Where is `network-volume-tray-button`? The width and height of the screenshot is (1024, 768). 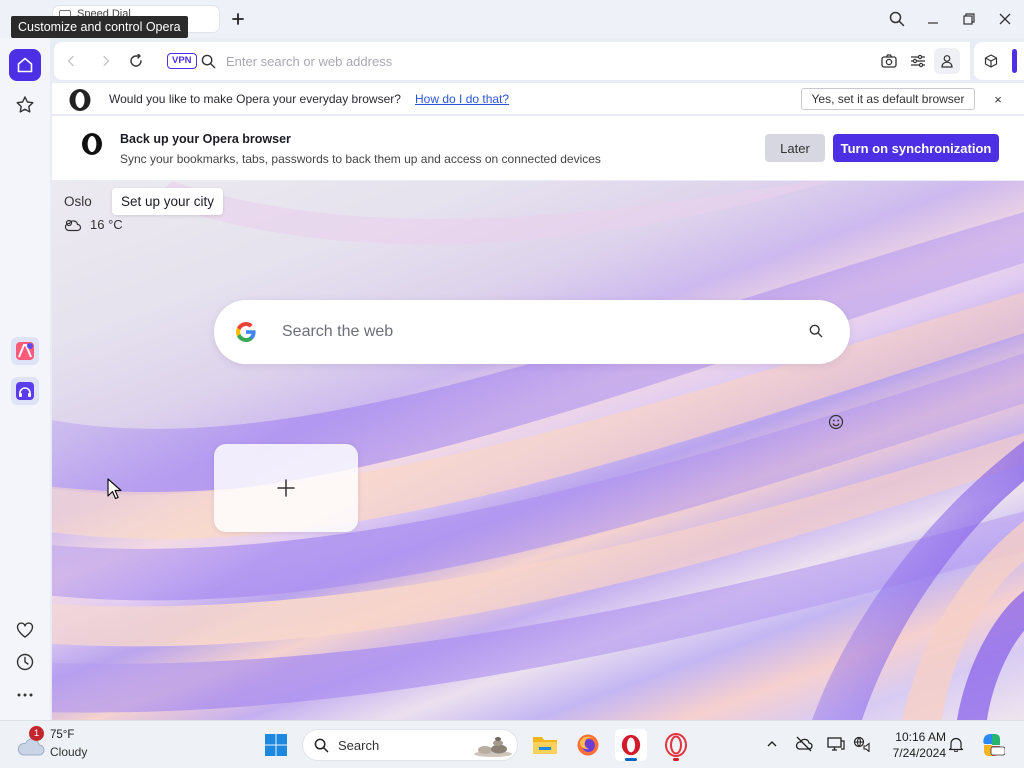 network-volume-tray-button is located at coordinates (862, 744).